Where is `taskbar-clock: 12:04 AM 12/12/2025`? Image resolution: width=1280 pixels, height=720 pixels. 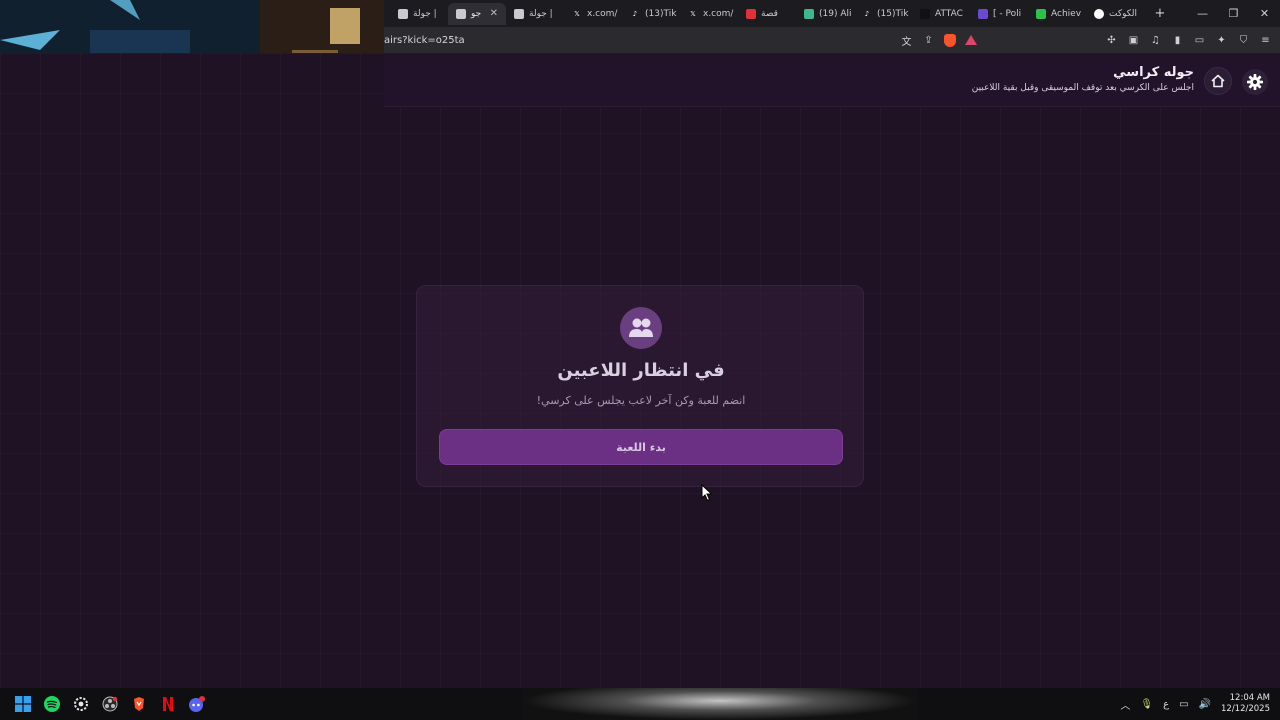
taskbar-clock: 12:04 AM 12/12/2025 is located at coordinates (1245, 704).